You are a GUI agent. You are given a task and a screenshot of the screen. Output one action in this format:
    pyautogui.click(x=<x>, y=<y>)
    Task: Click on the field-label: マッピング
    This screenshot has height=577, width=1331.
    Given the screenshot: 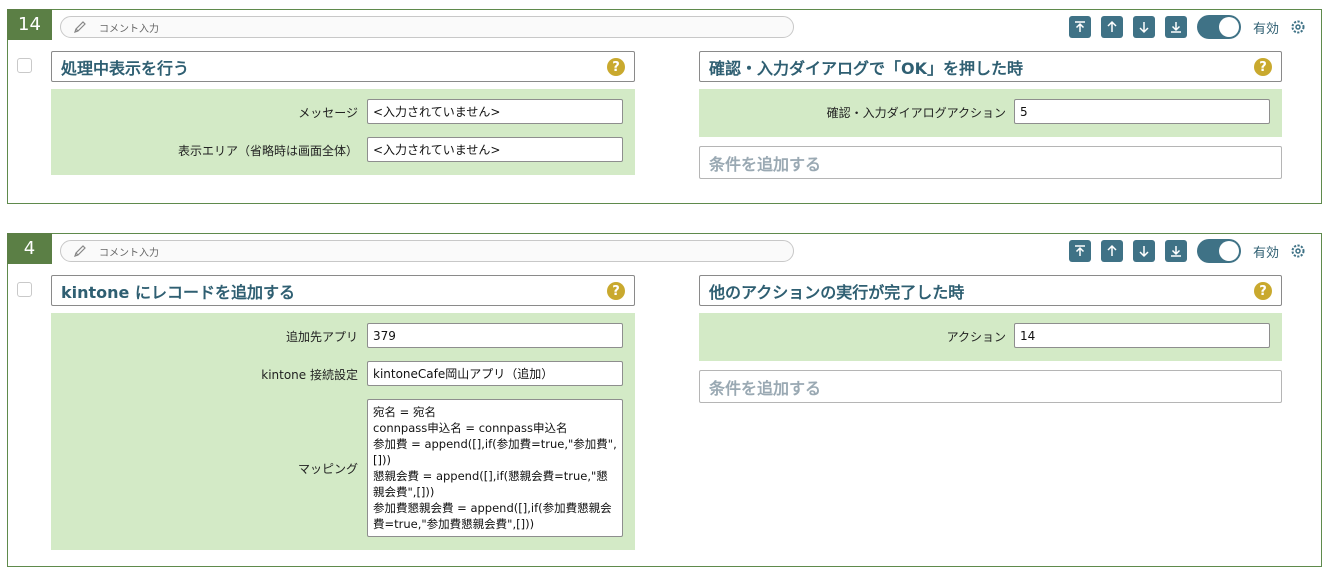 What is the action you would take?
    pyautogui.click(x=327, y=469)
    